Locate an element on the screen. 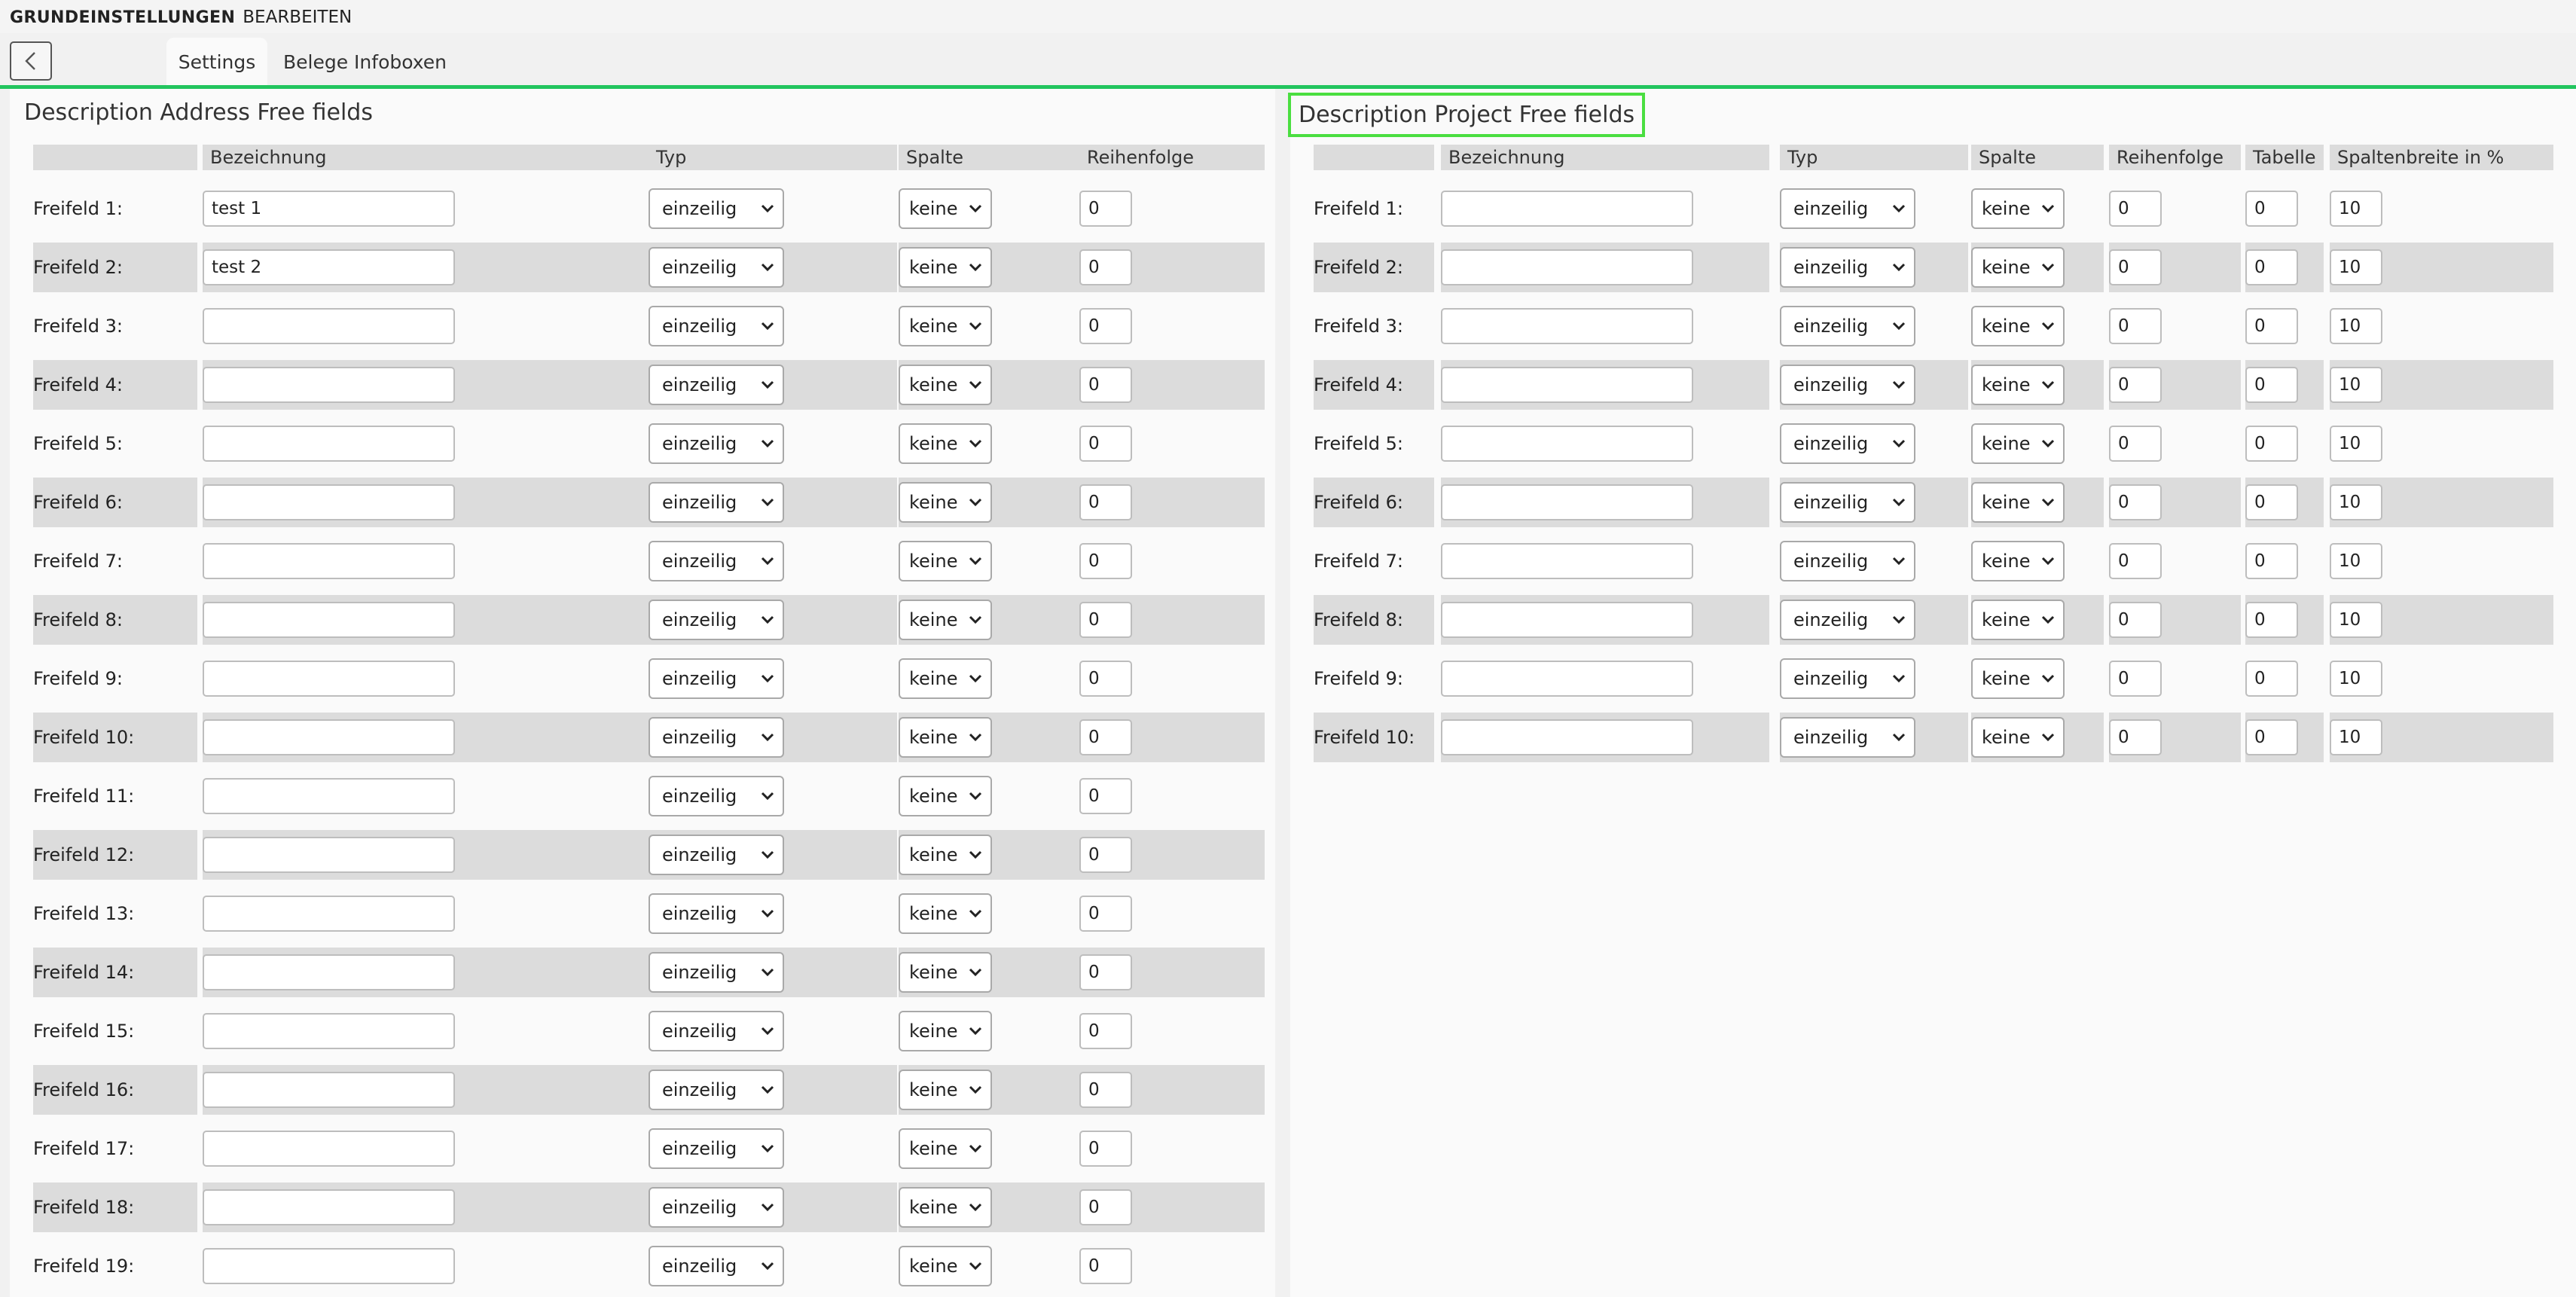 Image resolution: width=2576 pixels, height=1297 pixels. tab-settings: Settings is located at coordinates (217, 62).